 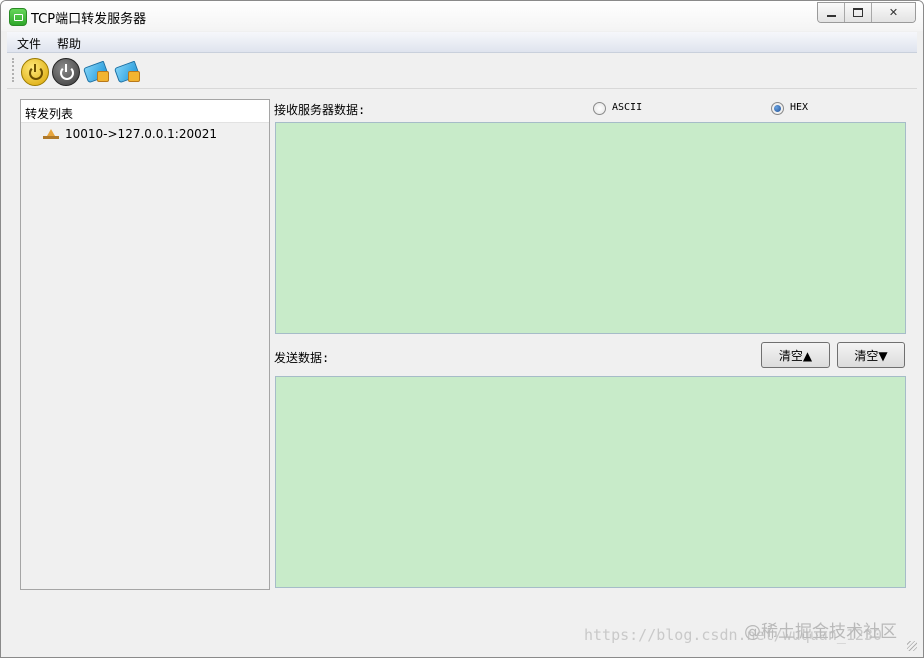 What do you see at coordinates (18, 17) in the screenshot?
I see `app-icon` at bounding box center [18, 17].